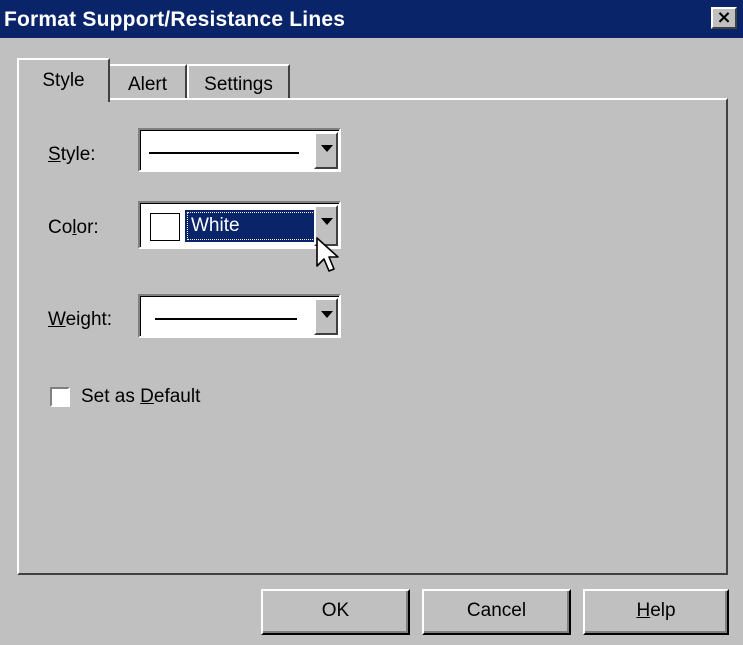 This screenshot has height=645, width=743. Describe the element at coordinates (62, 99) in the screenshot. I see `tab-join` at that location.